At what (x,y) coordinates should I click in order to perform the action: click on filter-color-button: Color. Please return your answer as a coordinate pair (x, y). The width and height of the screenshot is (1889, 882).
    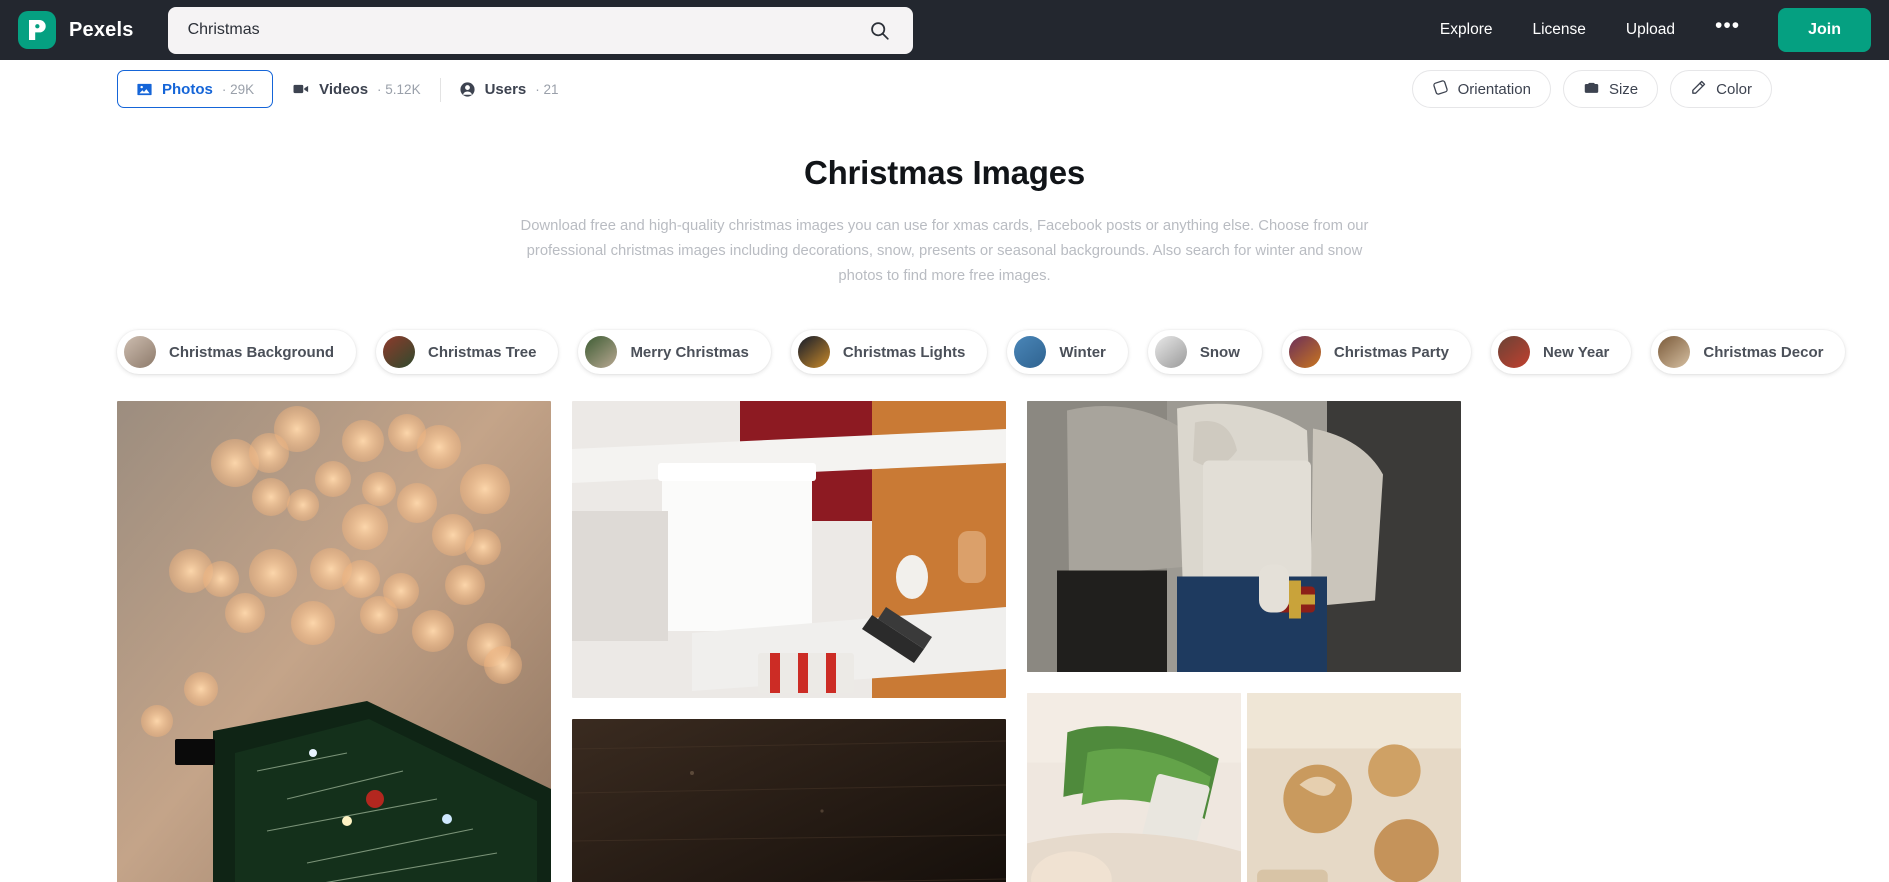
    Looking at the image, I should click on (1721, 89).